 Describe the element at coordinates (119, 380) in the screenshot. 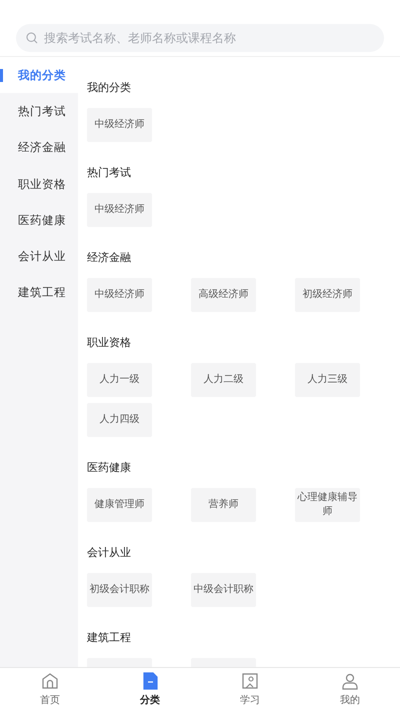

I see `category-tile: 人力一级` at that location.